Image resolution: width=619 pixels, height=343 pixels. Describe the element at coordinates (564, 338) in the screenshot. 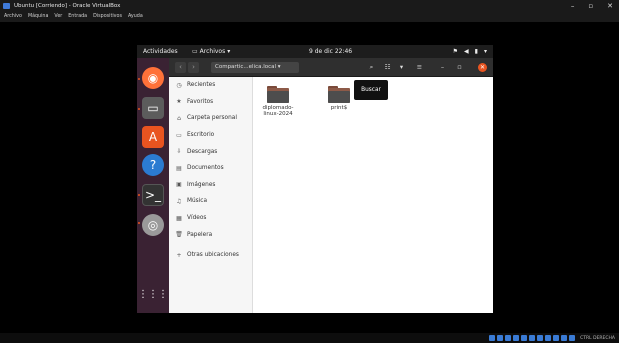

I see `mouse-integration-icon` at that location.